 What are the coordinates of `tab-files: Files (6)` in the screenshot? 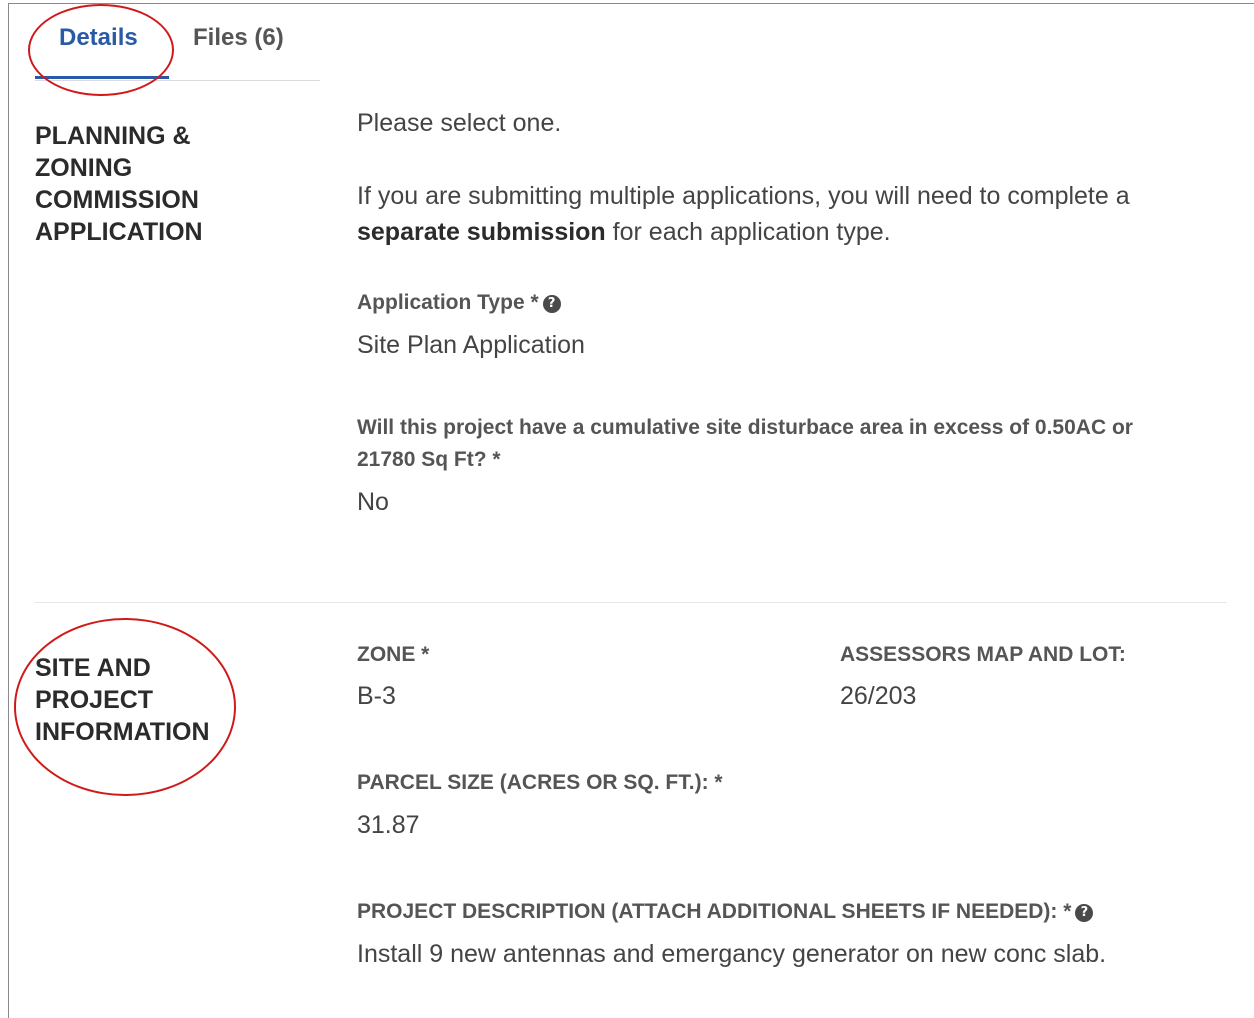 It's located at (238, 38).